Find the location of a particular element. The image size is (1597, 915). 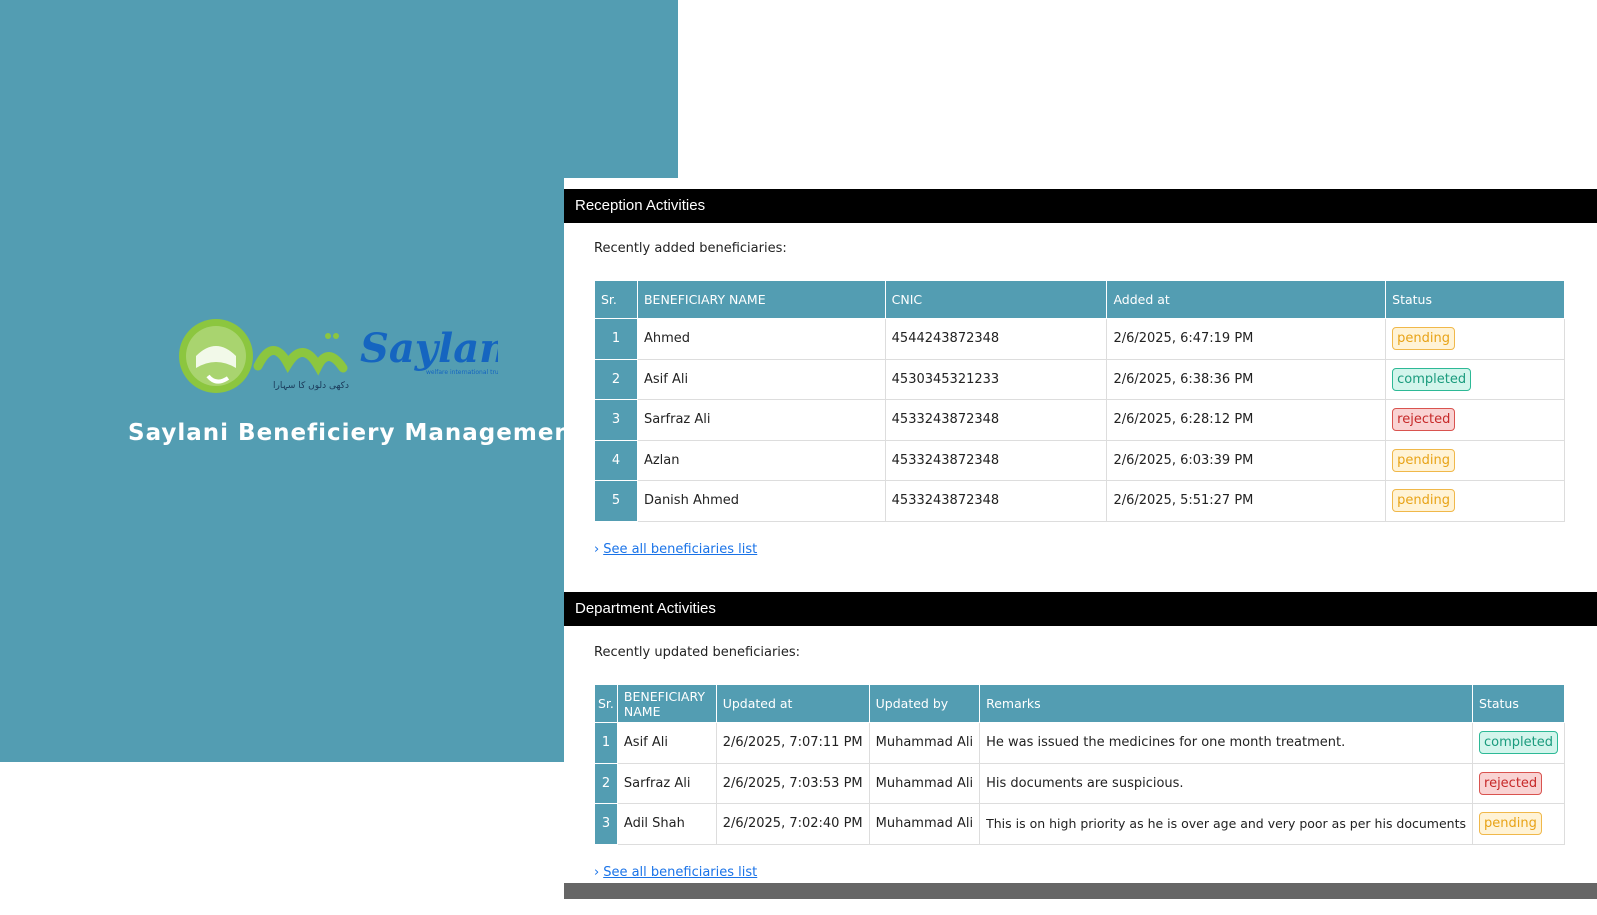

svg-text: دکھی دلوں کا سہارا is located at coordinates (311, 386).